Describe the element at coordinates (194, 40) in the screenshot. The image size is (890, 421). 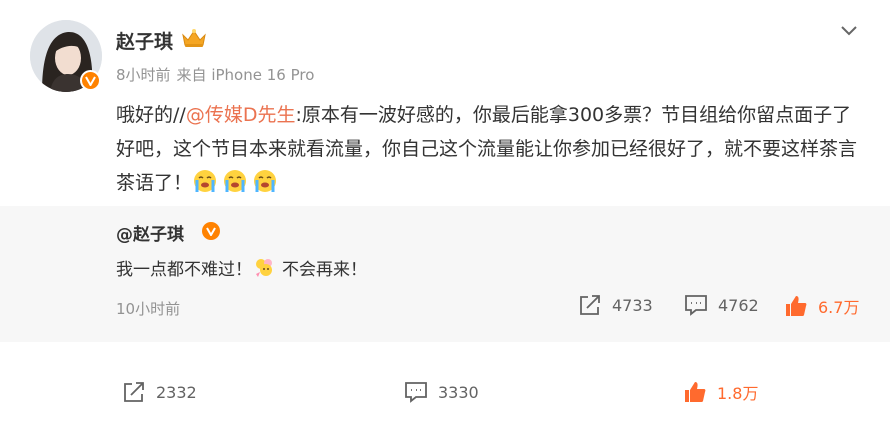
I see `crown-icon` at that location.